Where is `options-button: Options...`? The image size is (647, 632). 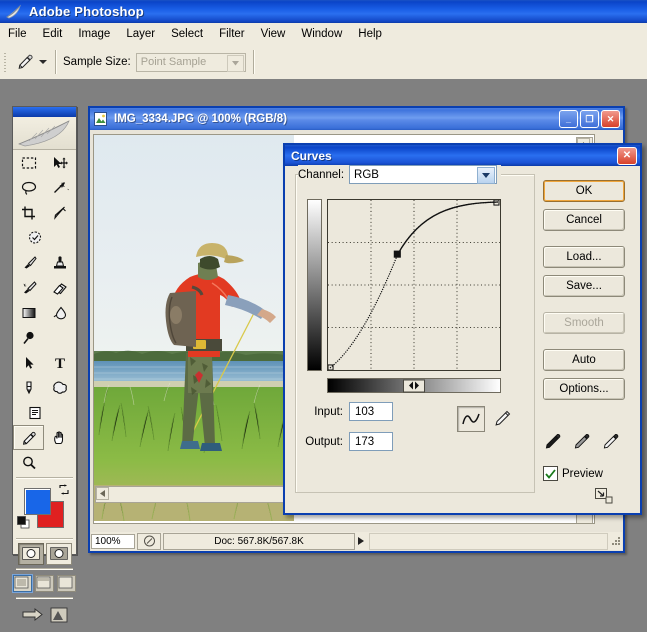 options-button: Options... is located at coordinates (584, 389).